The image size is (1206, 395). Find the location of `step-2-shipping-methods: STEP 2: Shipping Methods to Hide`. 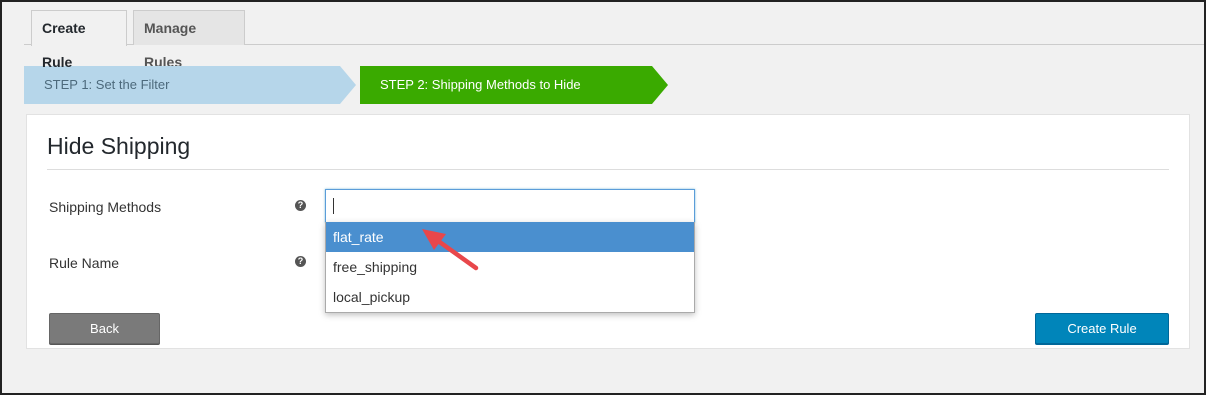

step-2-shipping-methods: STEP 2: Shipping Methods to Hide is located at coordinates (514, 85).